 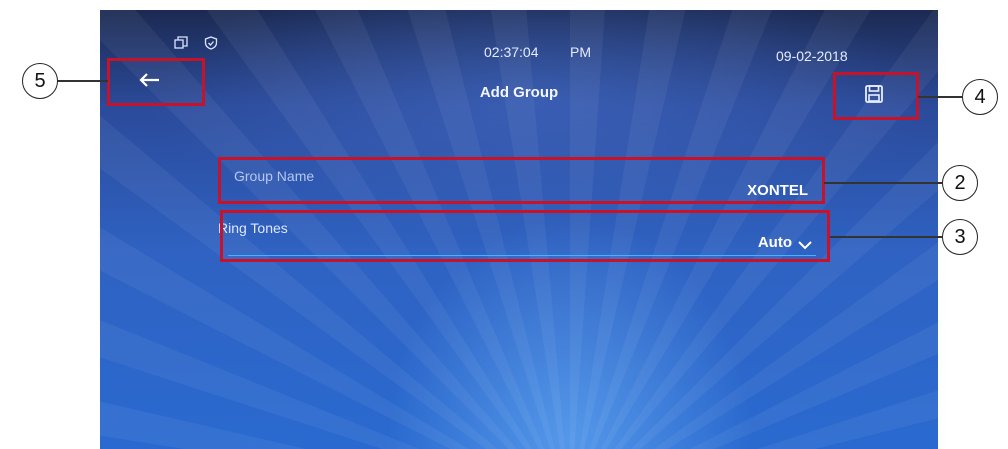 I want to click on status-time: 02:37:04, so click(x=511, y=52).